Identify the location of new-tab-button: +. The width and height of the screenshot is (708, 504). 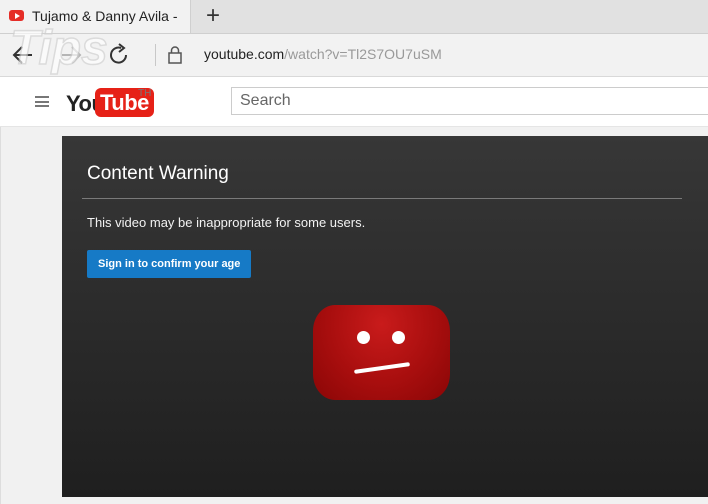
(213, 16).